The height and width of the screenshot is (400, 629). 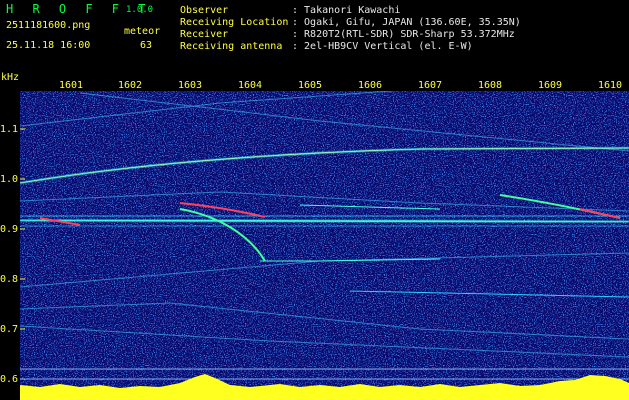 I want to click on location-value: : Ogaki, Gifu, JAPAN (136.60E, 35.35N), so click(x=406, y=22).